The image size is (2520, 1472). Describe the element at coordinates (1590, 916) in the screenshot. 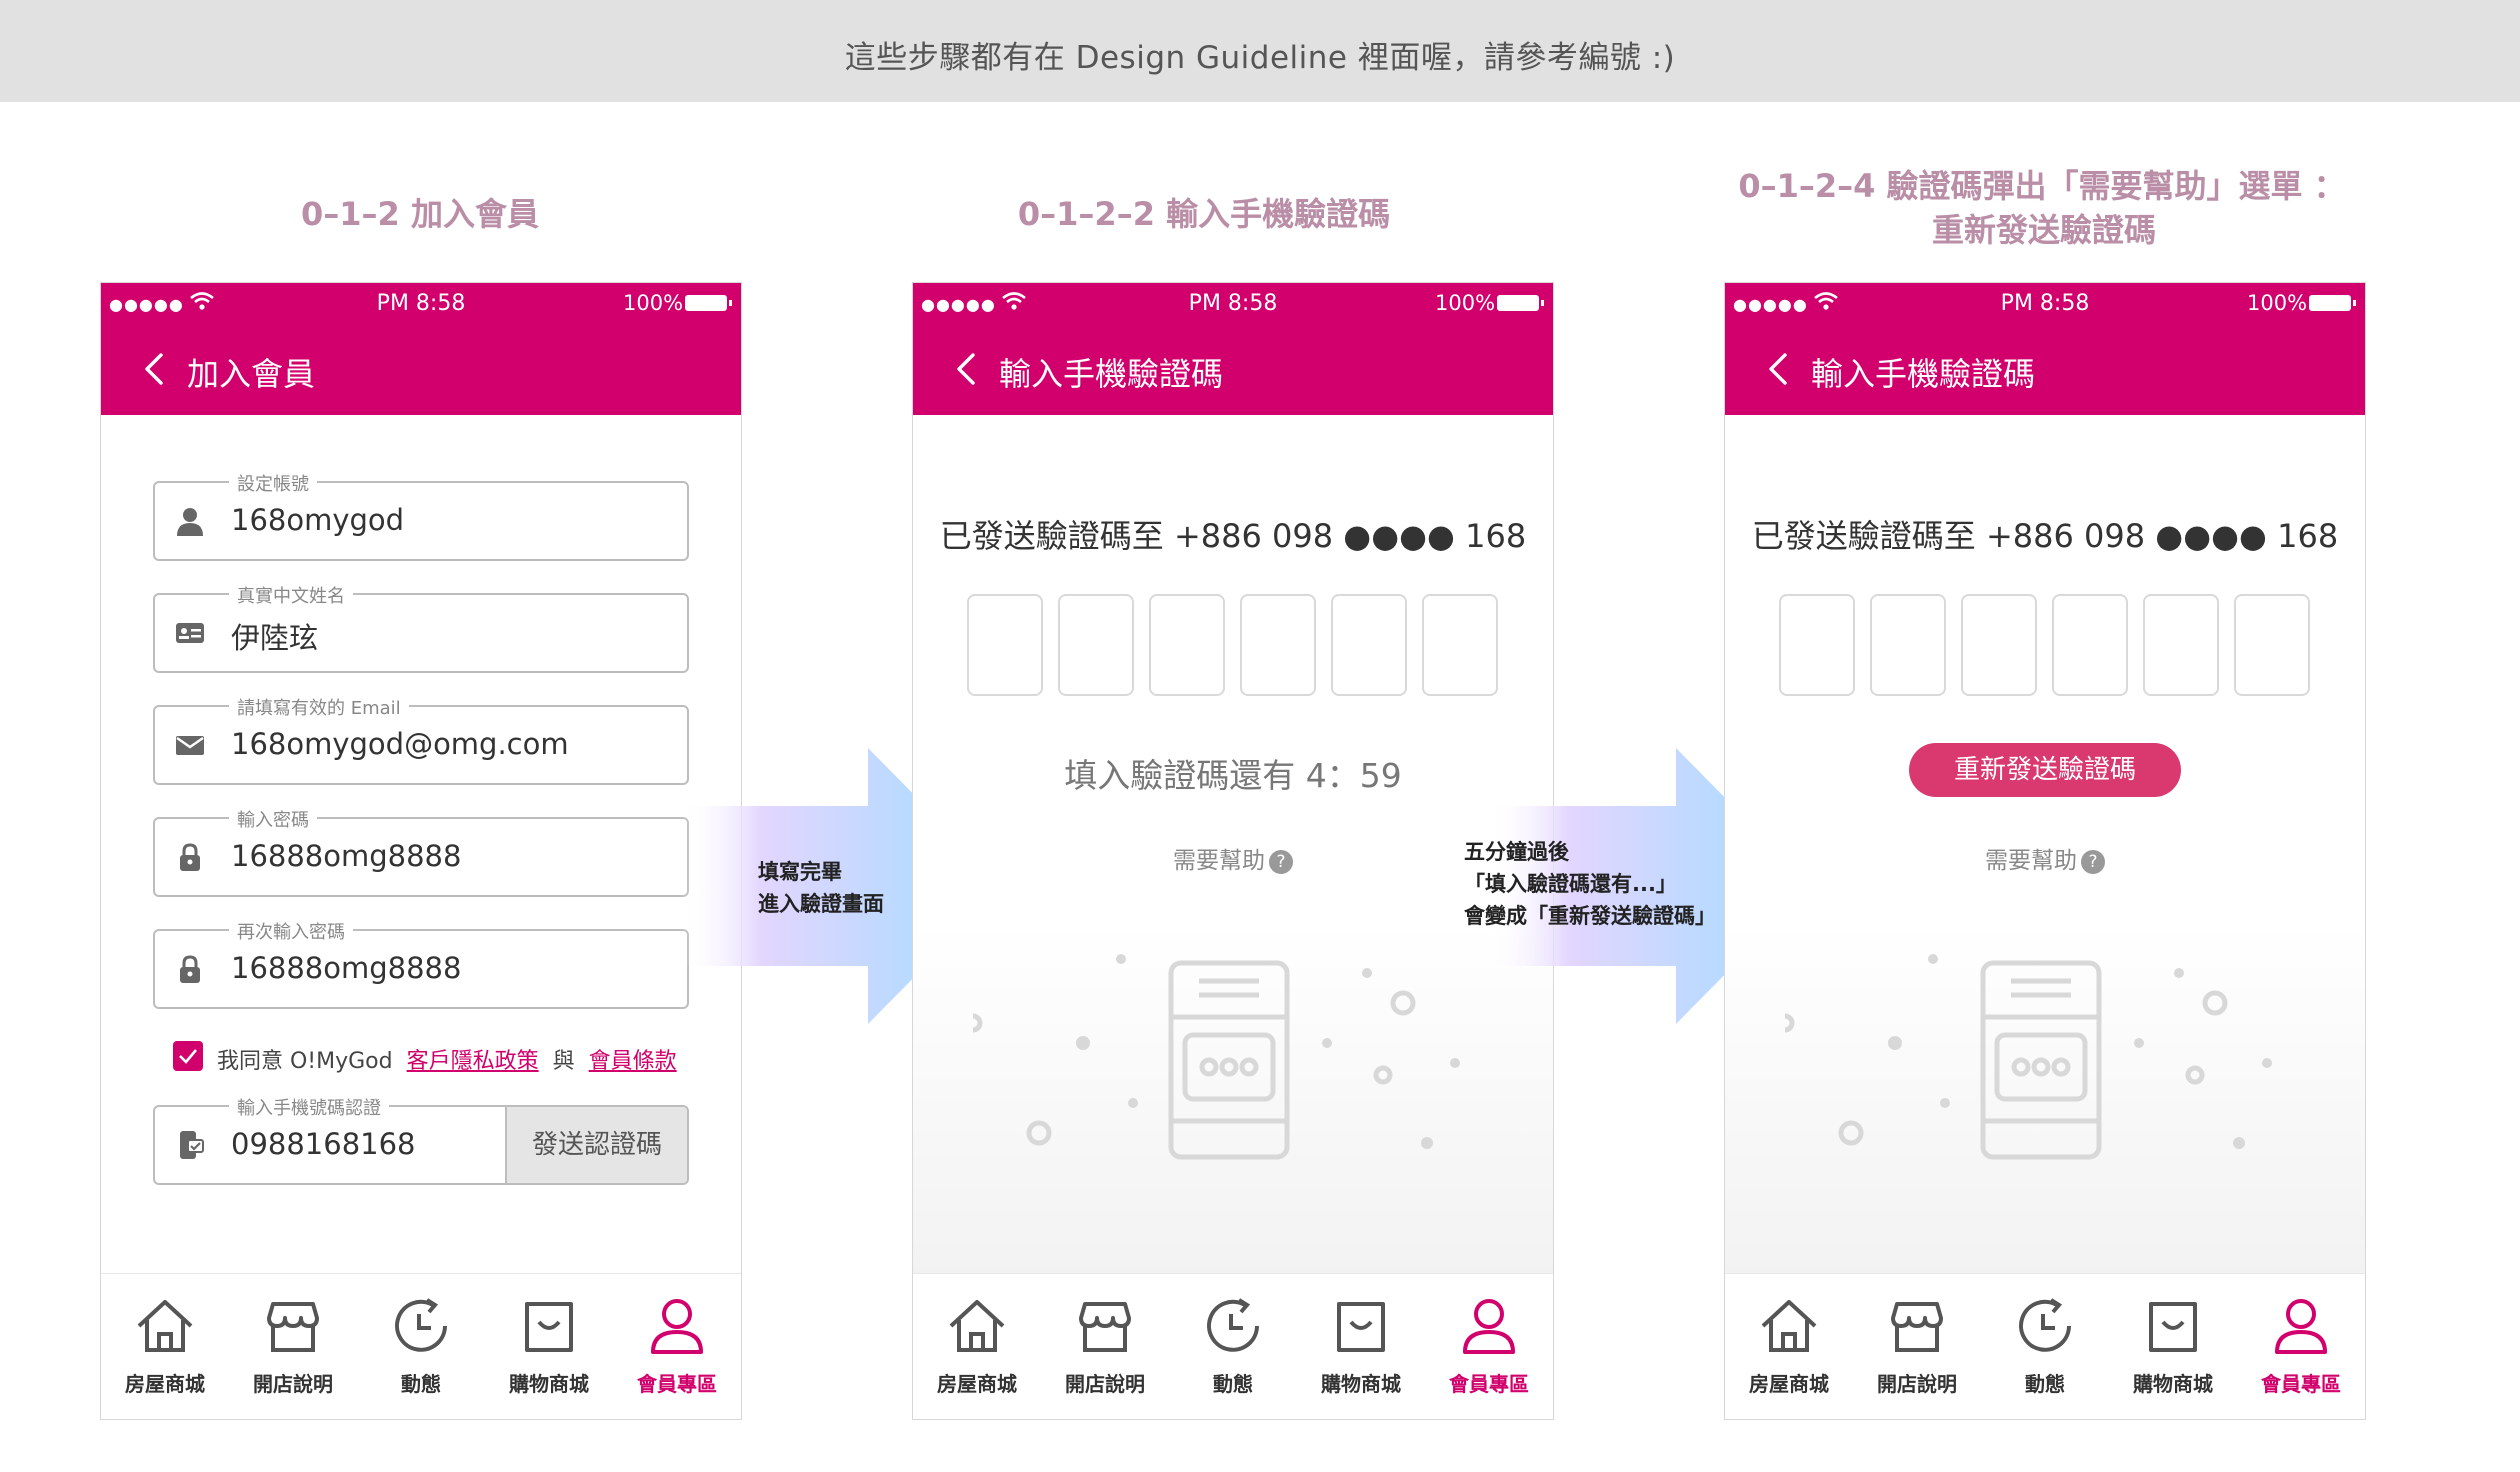

I see `arrow-2-line3: 會變成「重新發送驗證碼」` at that location.